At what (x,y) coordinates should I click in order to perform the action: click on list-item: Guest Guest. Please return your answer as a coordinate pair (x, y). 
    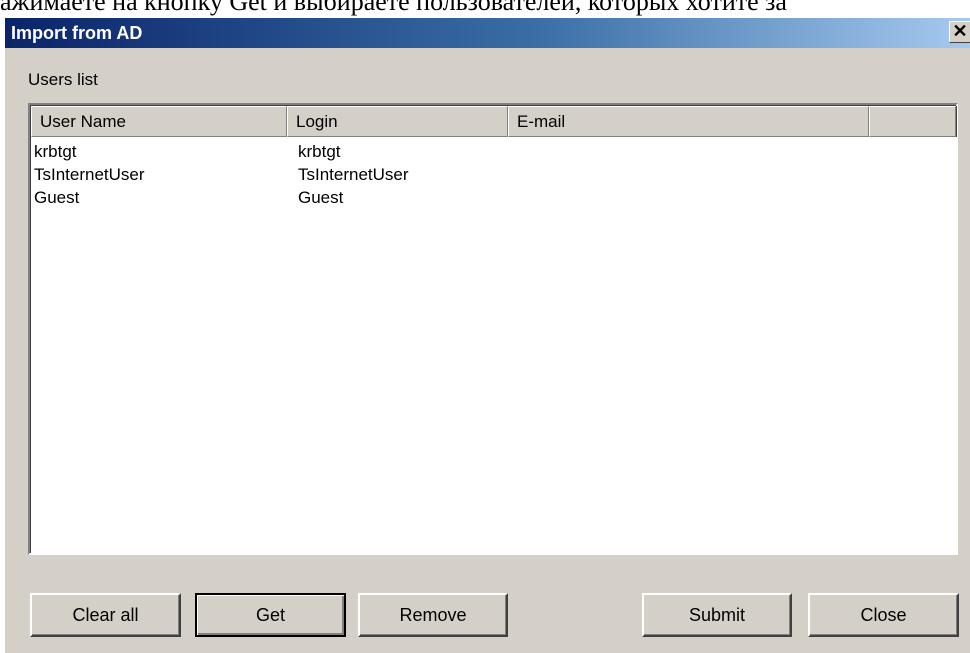
    Looking at the image, I should click on (493, 197).